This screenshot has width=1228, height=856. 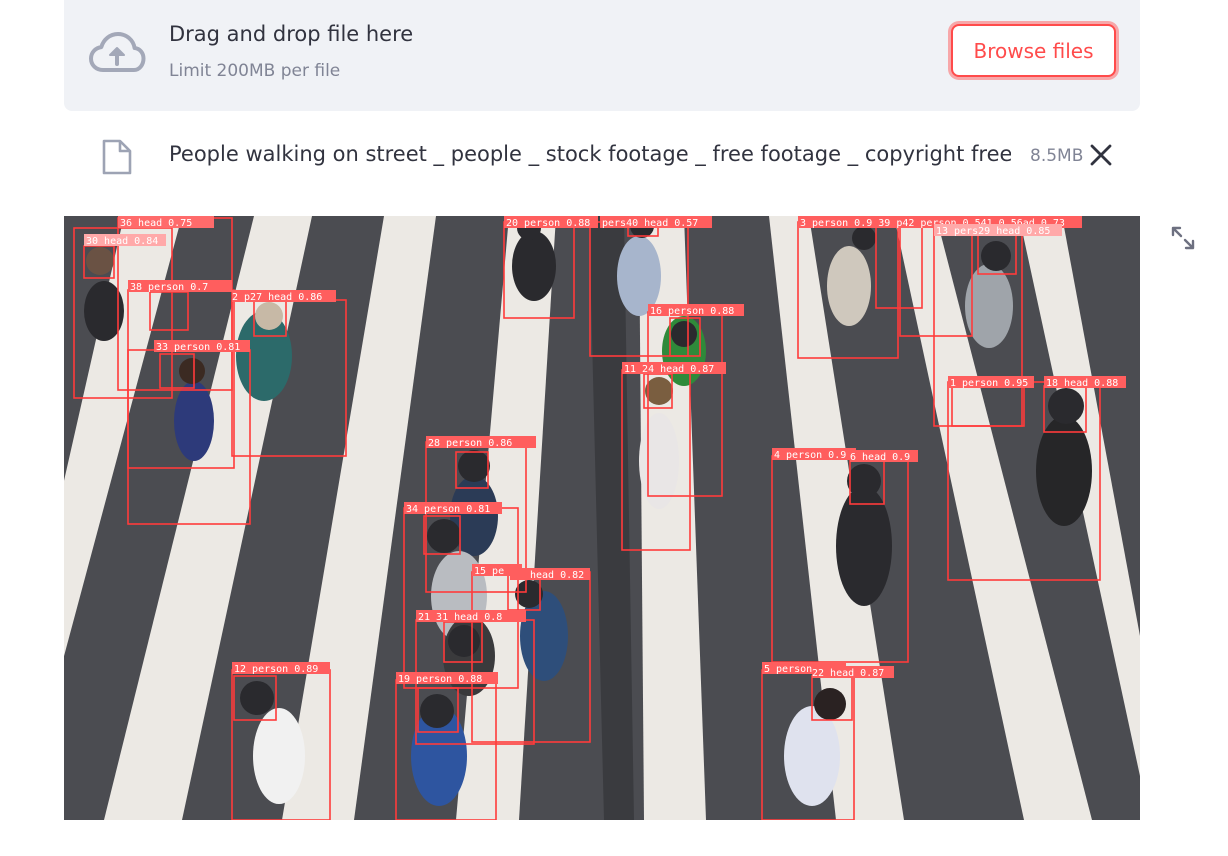 I want to click on label-30-head: 30 head 0.84, so click(x=122, y=241).